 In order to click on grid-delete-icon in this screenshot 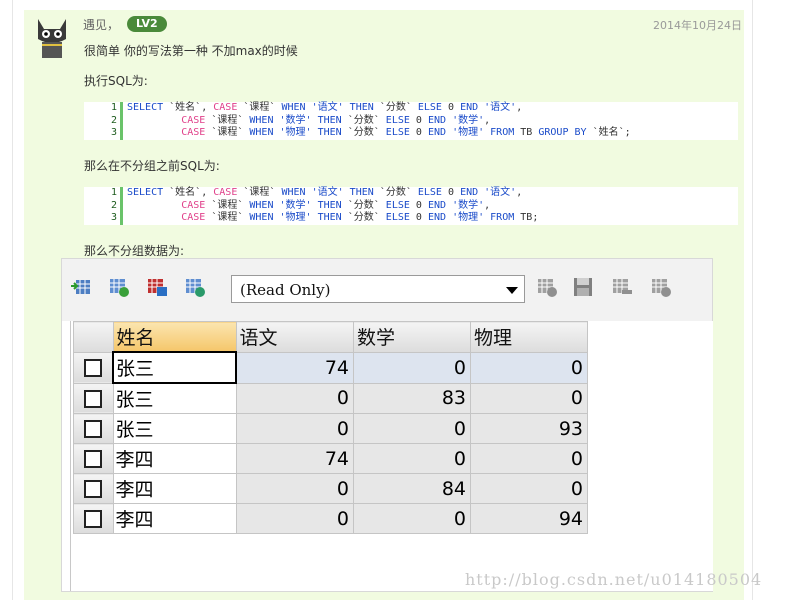, I will do `click(622, 287)`.